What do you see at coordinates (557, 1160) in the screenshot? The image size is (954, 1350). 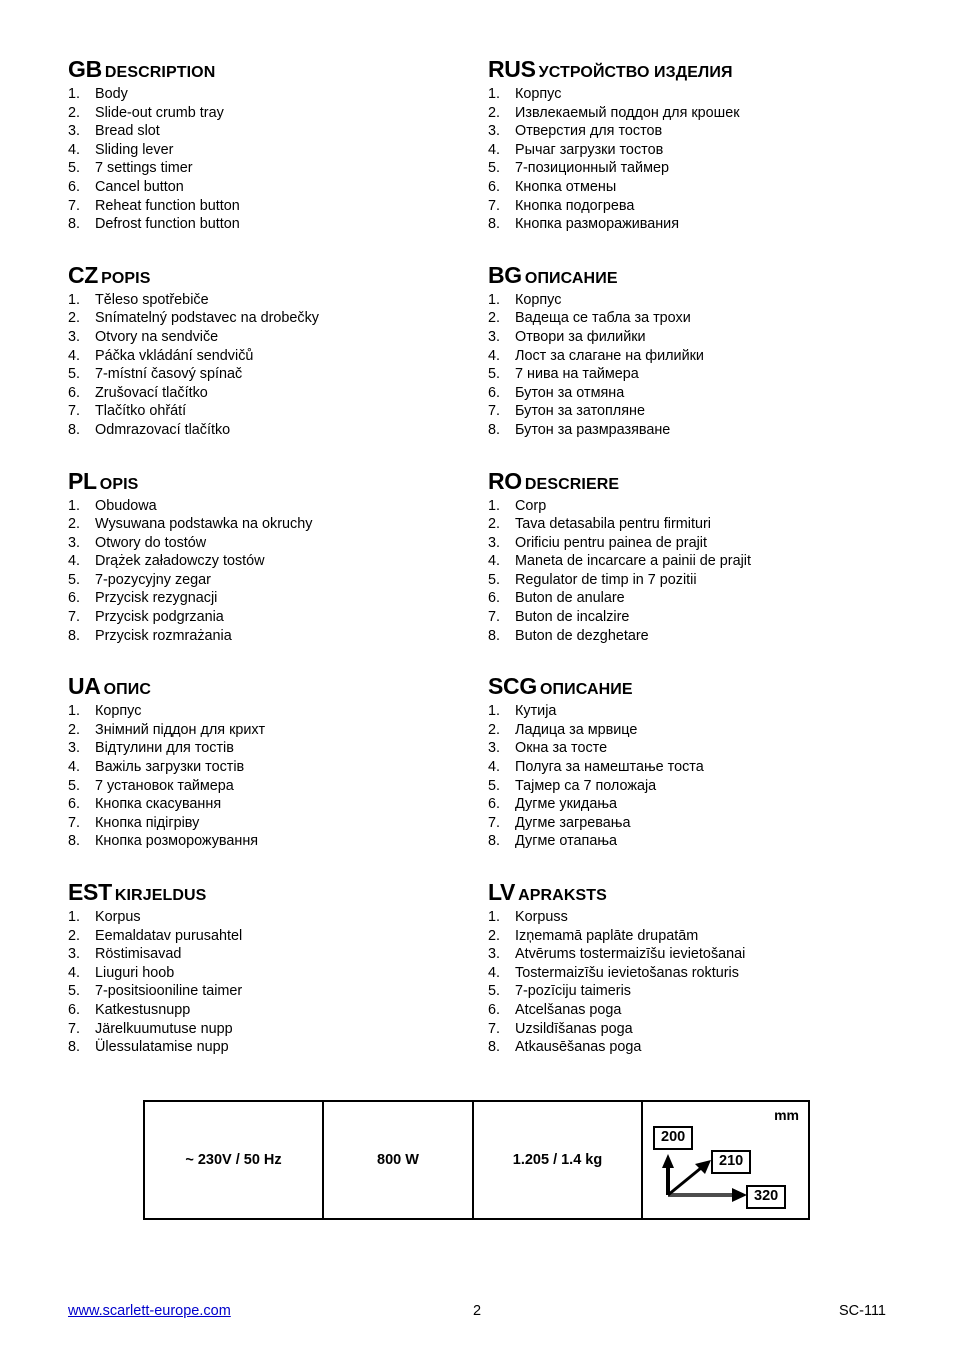 I see `weight-value: 1.205 / 1.4 kg` at bounding box center [557, 1160].